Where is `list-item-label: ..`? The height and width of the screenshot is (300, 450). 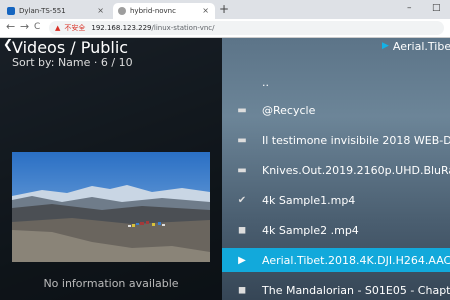 list-item-label: .. is located at coordinates (265, 82).